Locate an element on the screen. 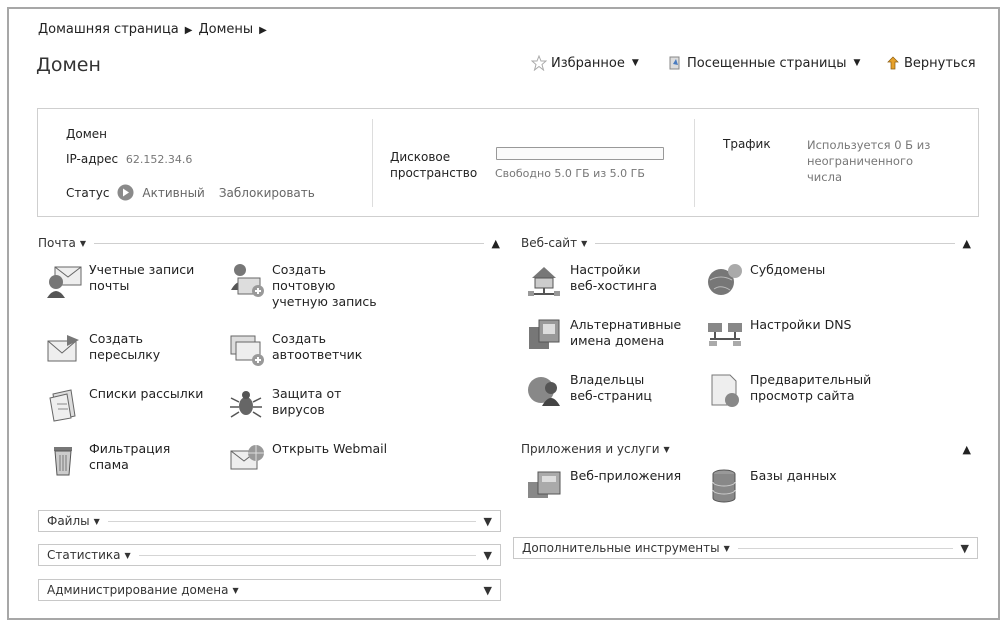 The width and height of the screenshot is (1007, 627). ip-row: IP-адрес 62.152.34.6 is located at coordinates (129, 159).